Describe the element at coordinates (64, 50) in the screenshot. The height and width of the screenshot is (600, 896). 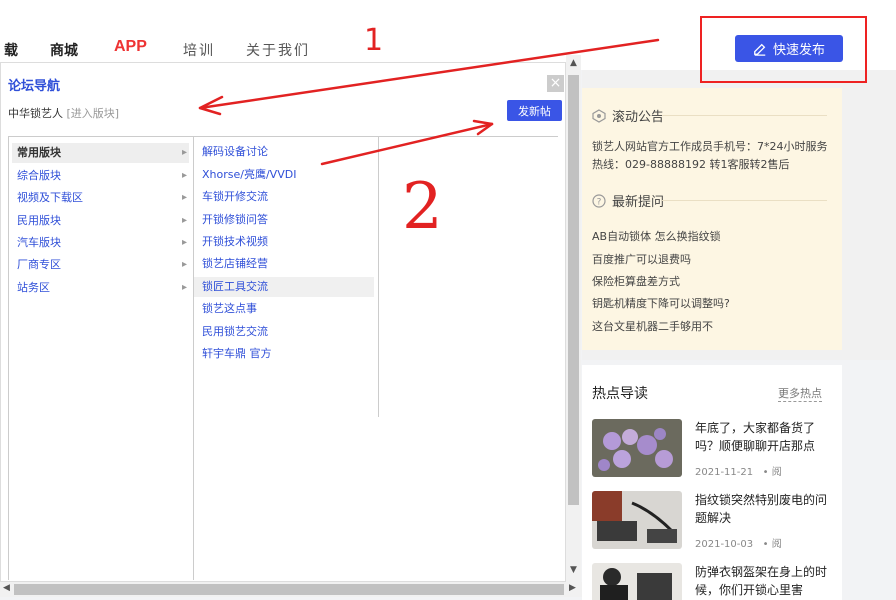
I see `nav-item-mall: 商城` at that location.